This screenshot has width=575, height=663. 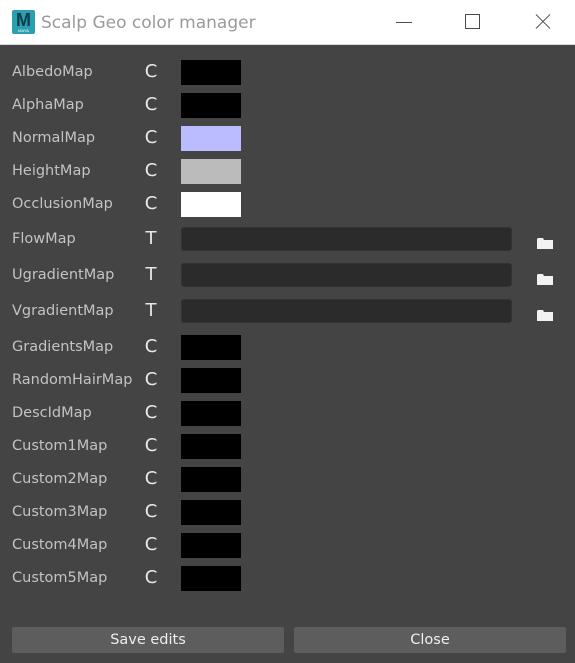 I want to click on map-name-label: FlowMap, so click(x=44, y=239).